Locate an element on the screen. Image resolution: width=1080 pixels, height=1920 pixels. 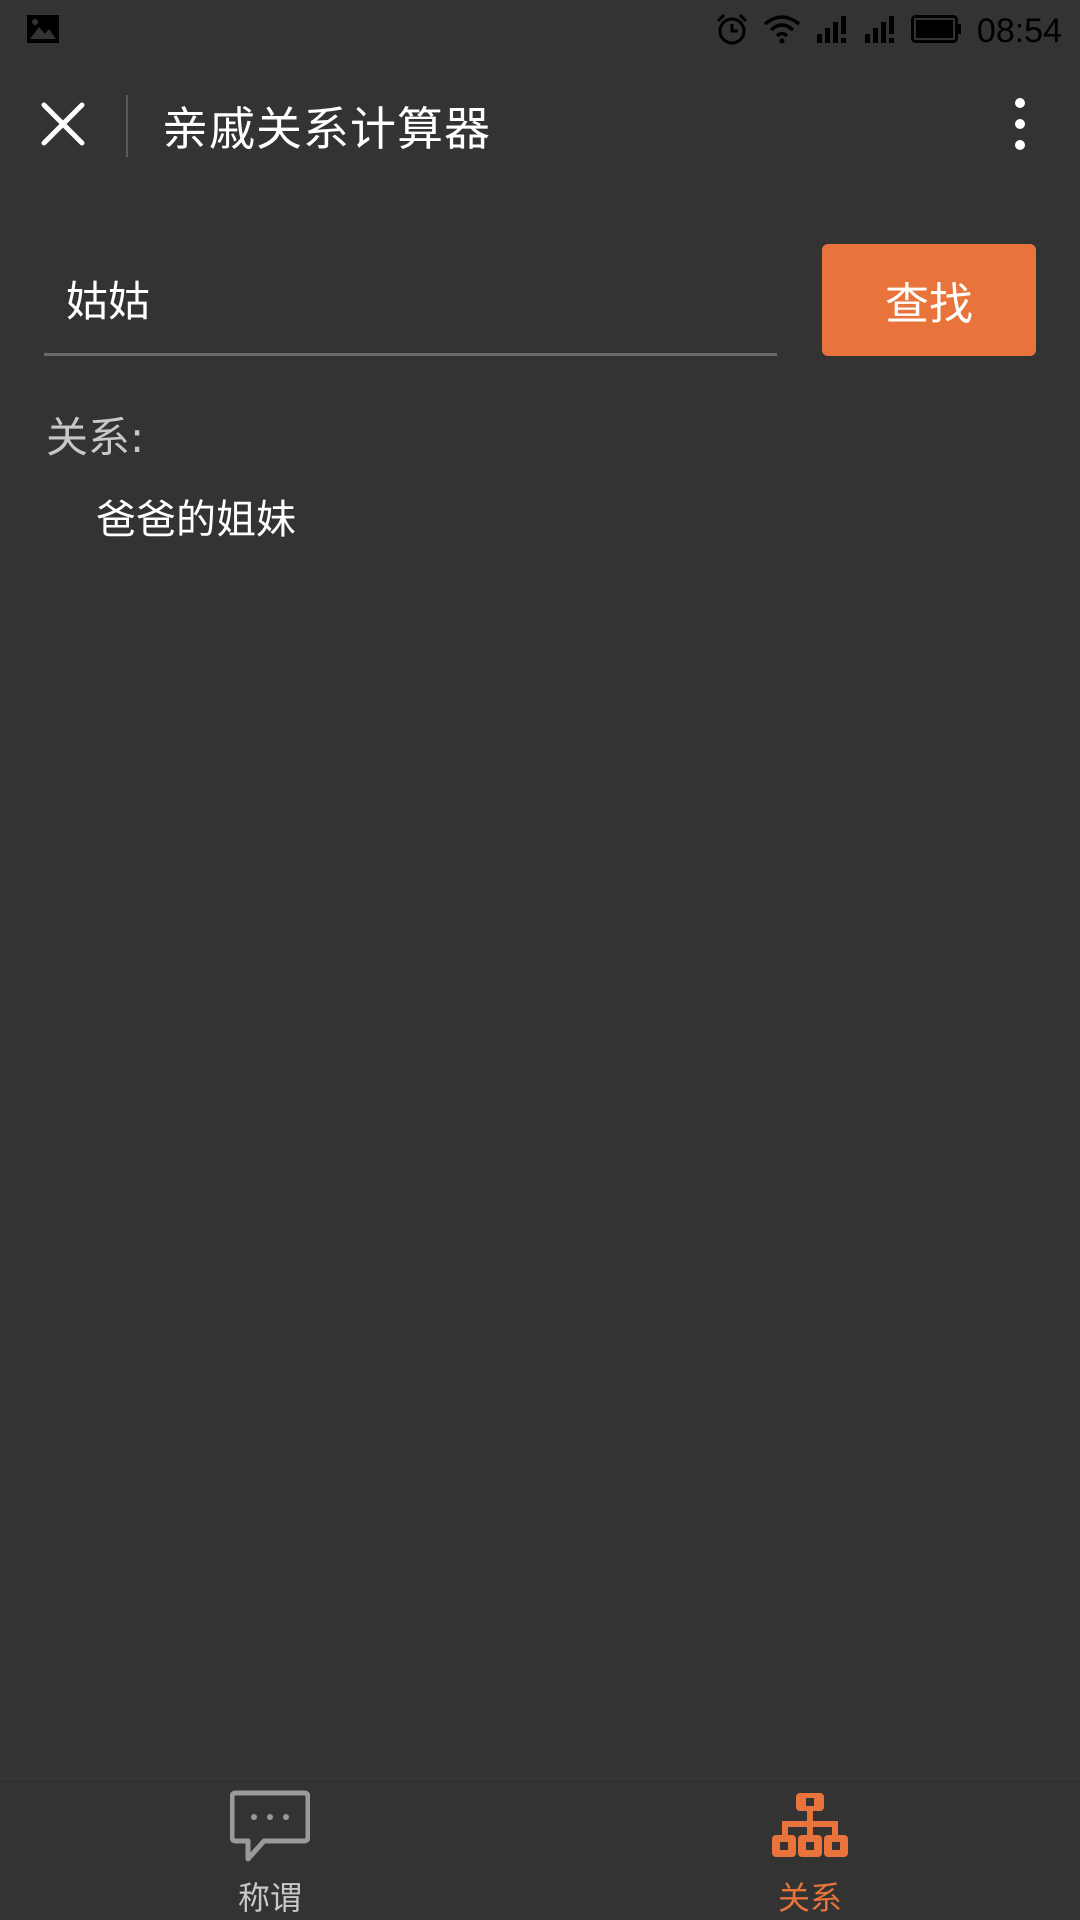
more-vertical-icon is located at coordinates (1020, 126).